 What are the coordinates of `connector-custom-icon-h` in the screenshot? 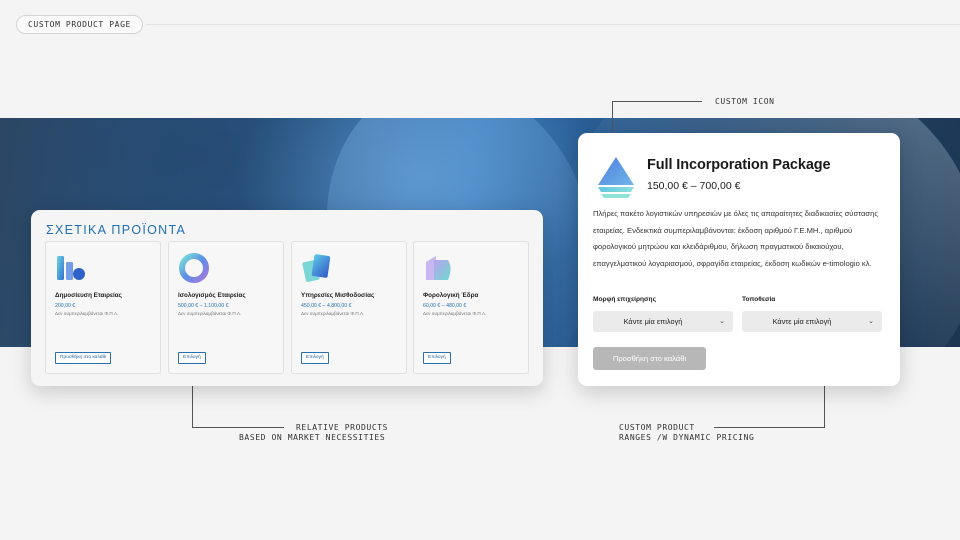 It's located at (657, 101).